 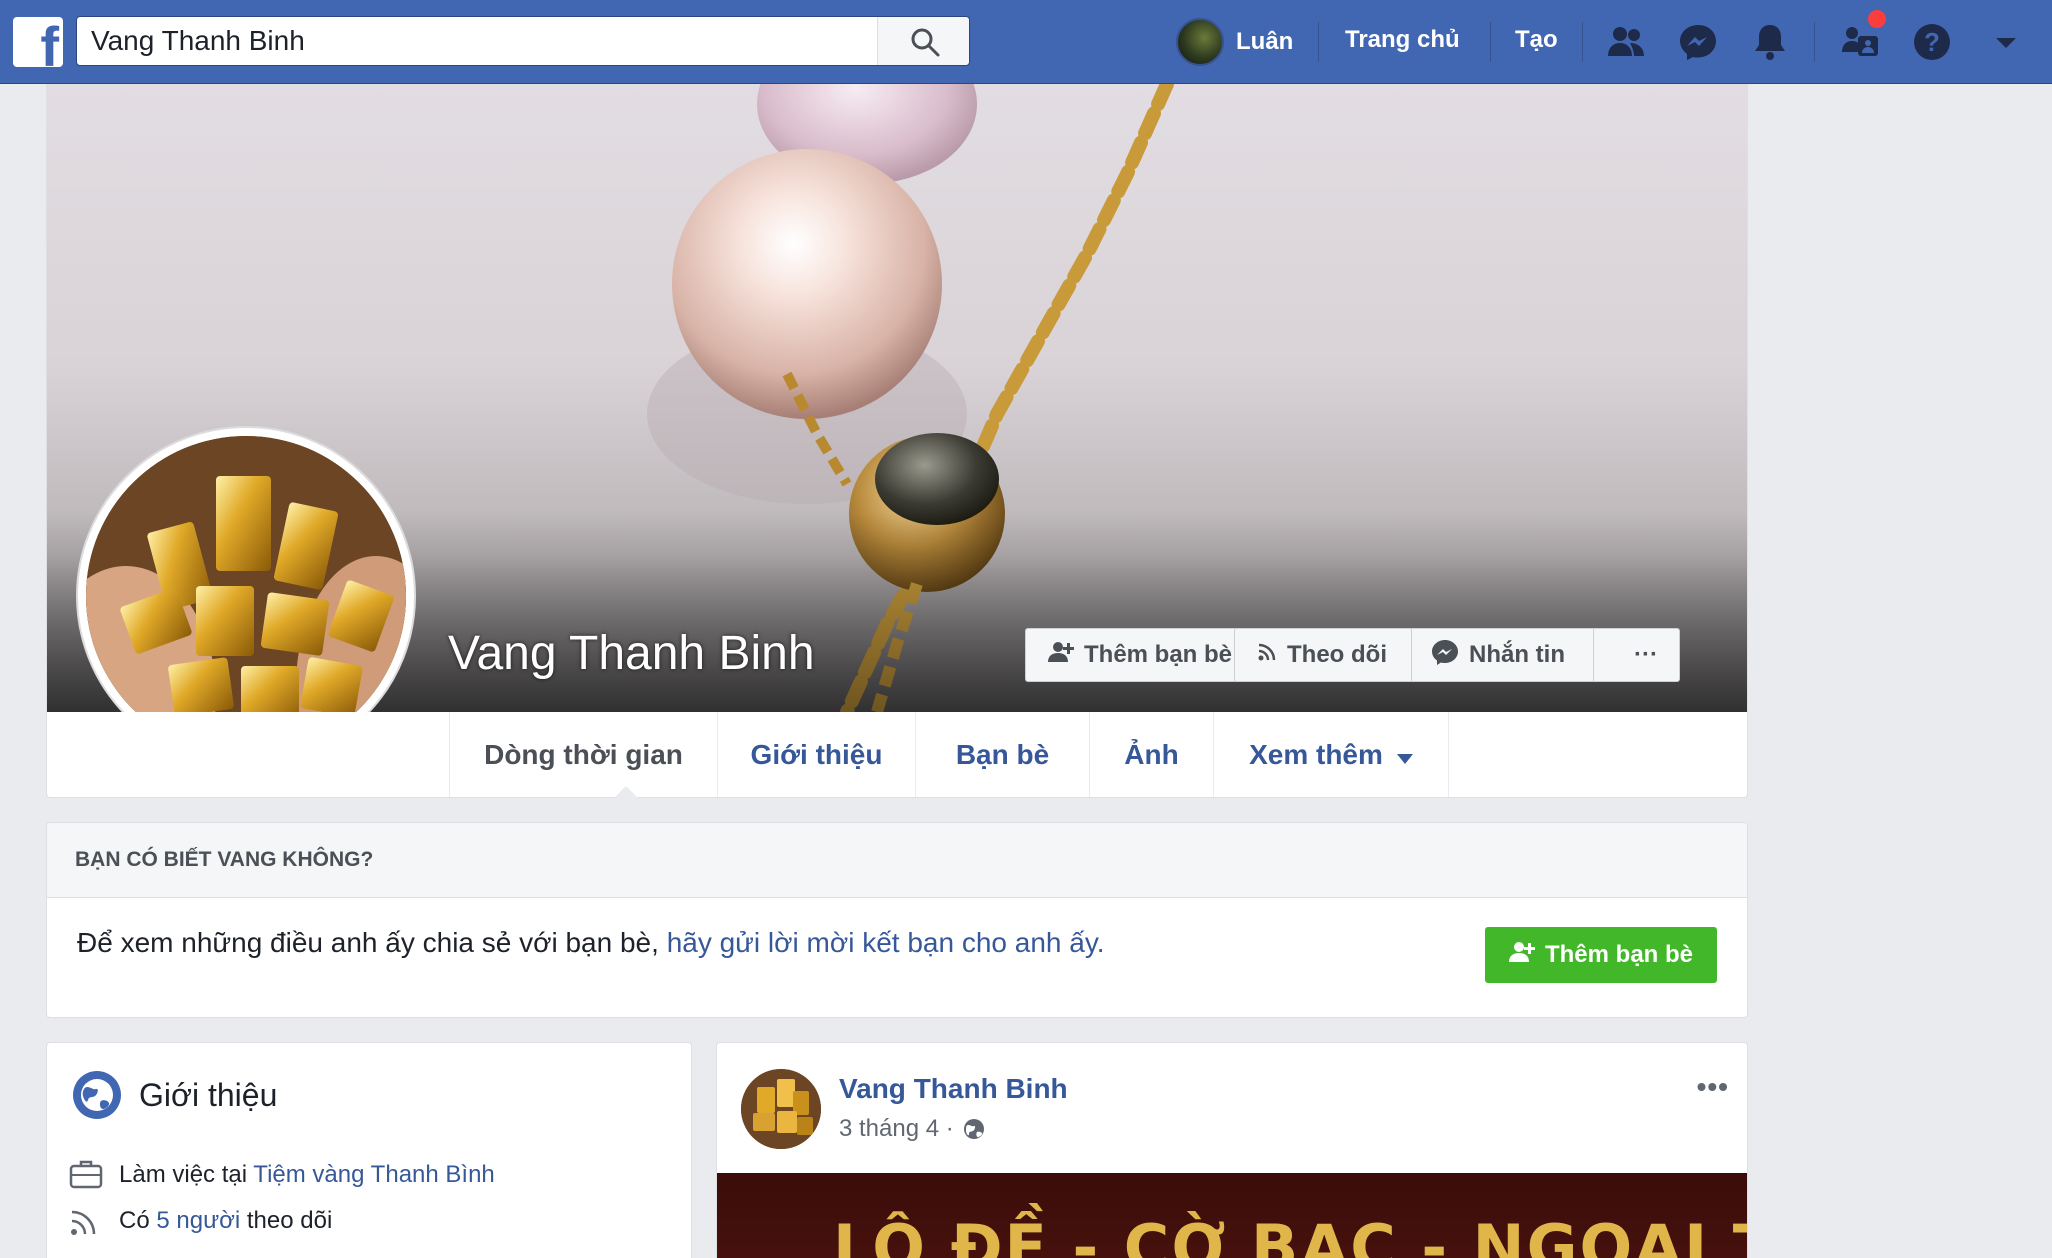 I want to click on nav-user-name: Luân, so click(x=1265, y=41).